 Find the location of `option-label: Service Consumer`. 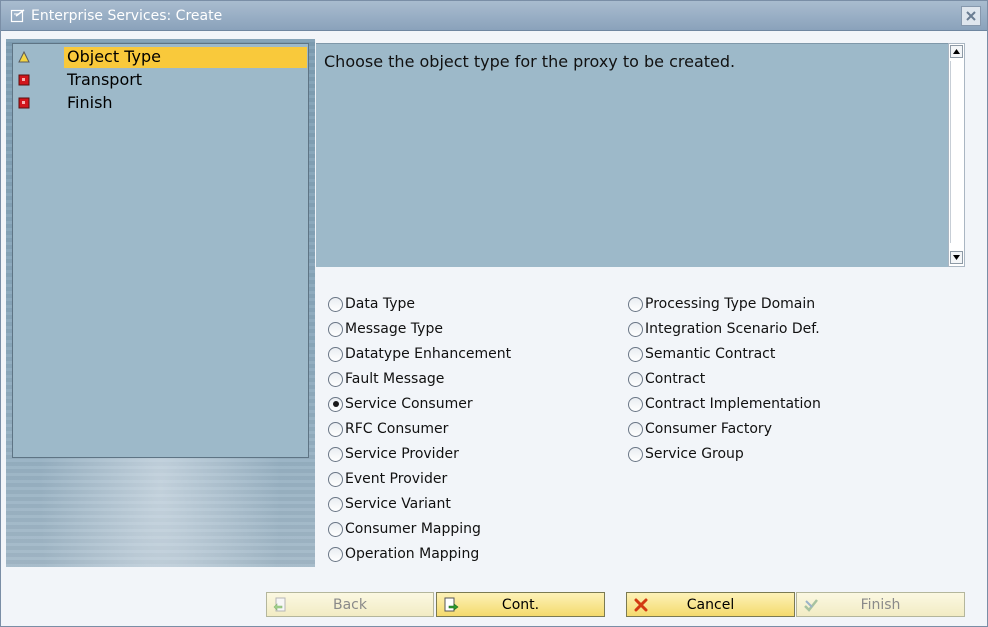

option-label: Service Consumer is located at coordinates (409, 404).